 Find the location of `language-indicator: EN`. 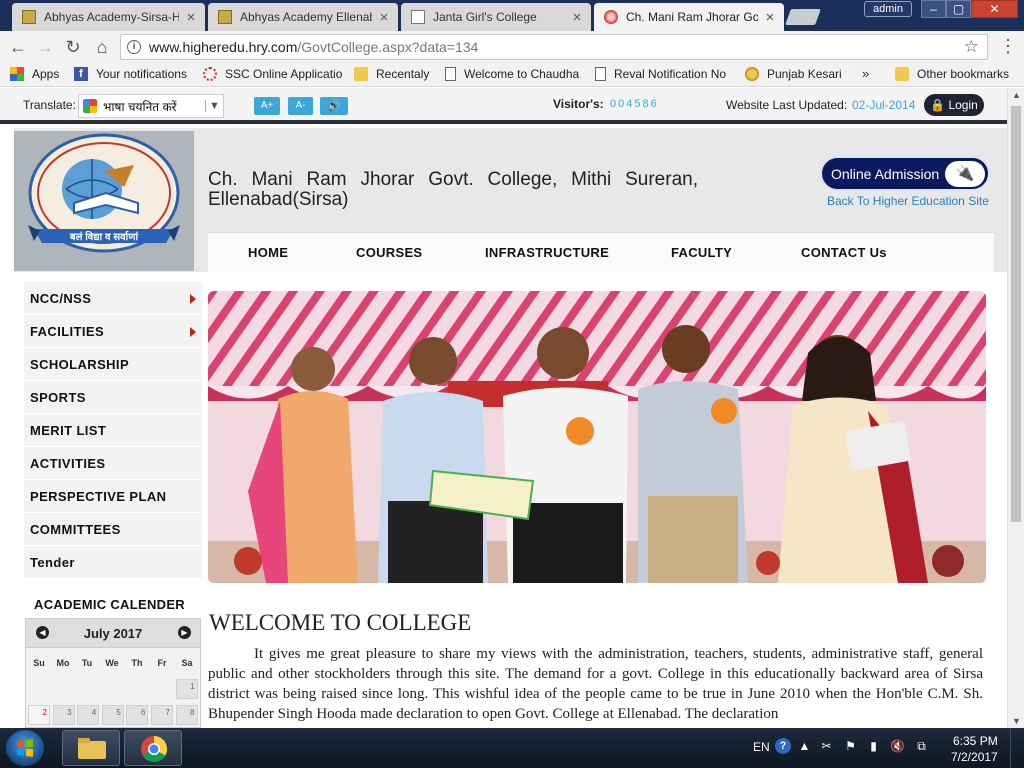

language-indicator: EN is located at coordinates (761, 747).